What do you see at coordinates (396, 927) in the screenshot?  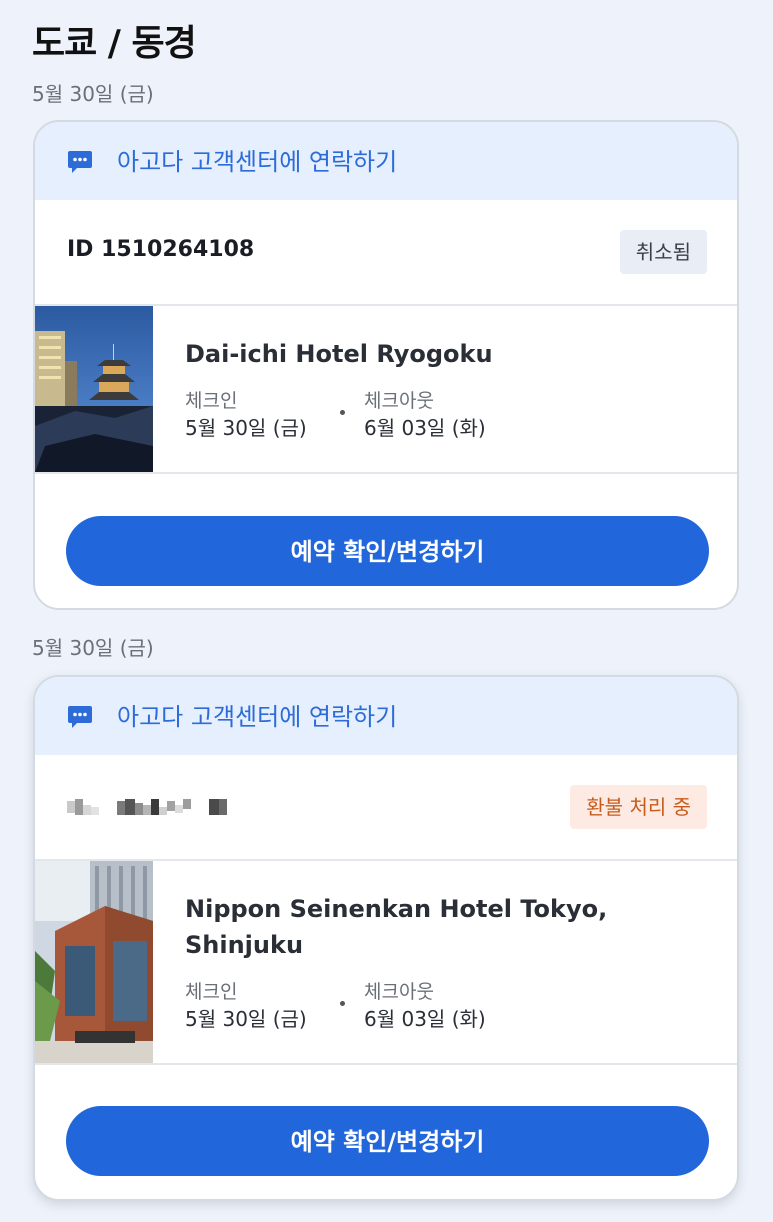 I see `hotel-name: Nippon Seinenkan Hotel Tokyo, Shinjuku` at bounding box center [396, 927].